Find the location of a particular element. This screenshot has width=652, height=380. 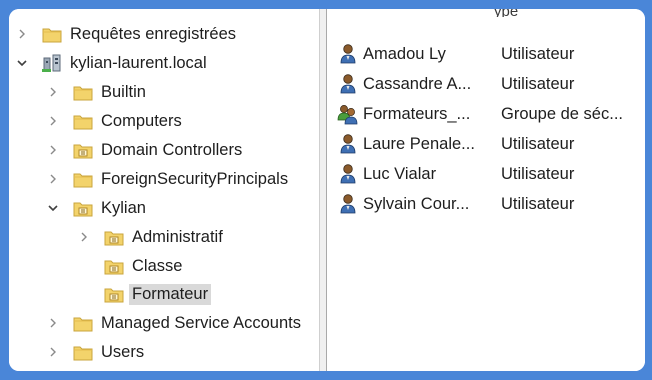

tree-node-label: Domain Controllers is located at coordinates (172, 149).